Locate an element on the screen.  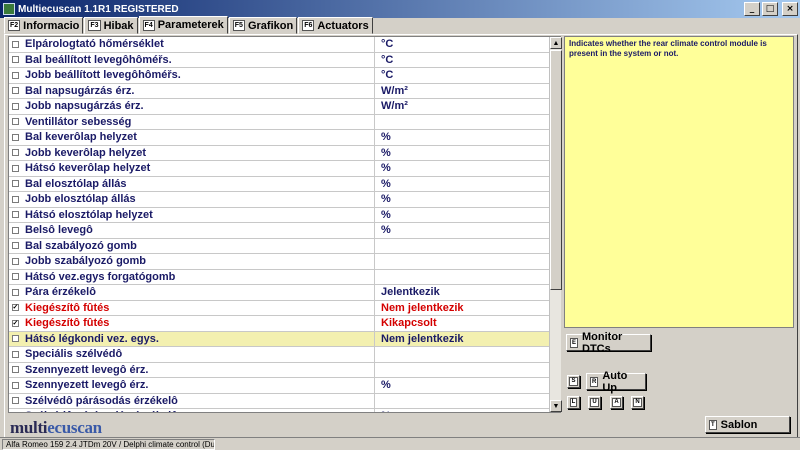
tab-grafikon: F5 Grafikon is located at coordinates (263, 25).